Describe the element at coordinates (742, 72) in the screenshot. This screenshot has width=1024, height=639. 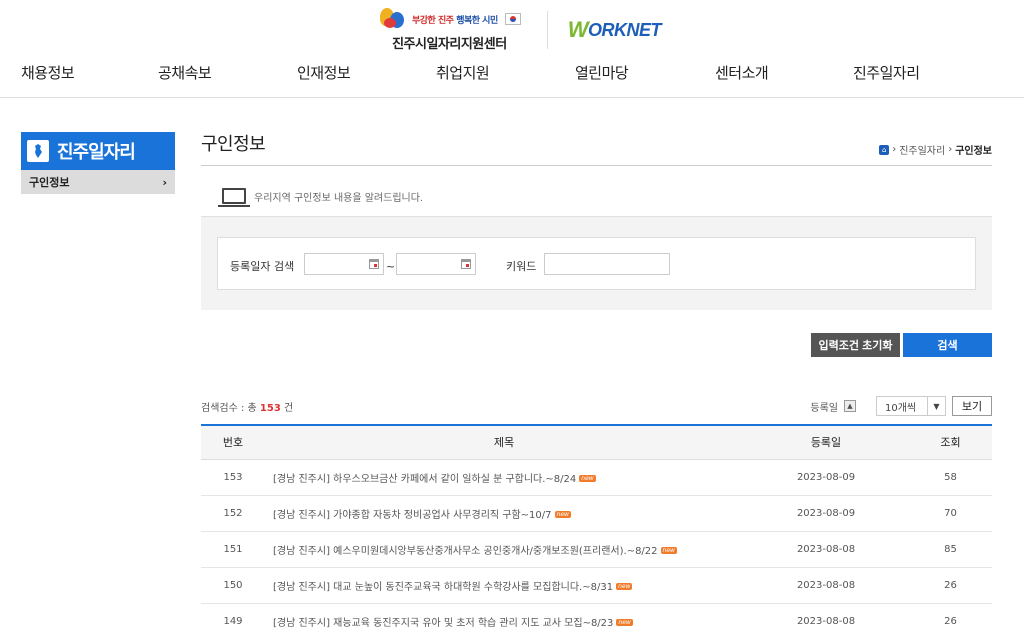
I see `nav-item-center-intro: 센터소개` at that location.